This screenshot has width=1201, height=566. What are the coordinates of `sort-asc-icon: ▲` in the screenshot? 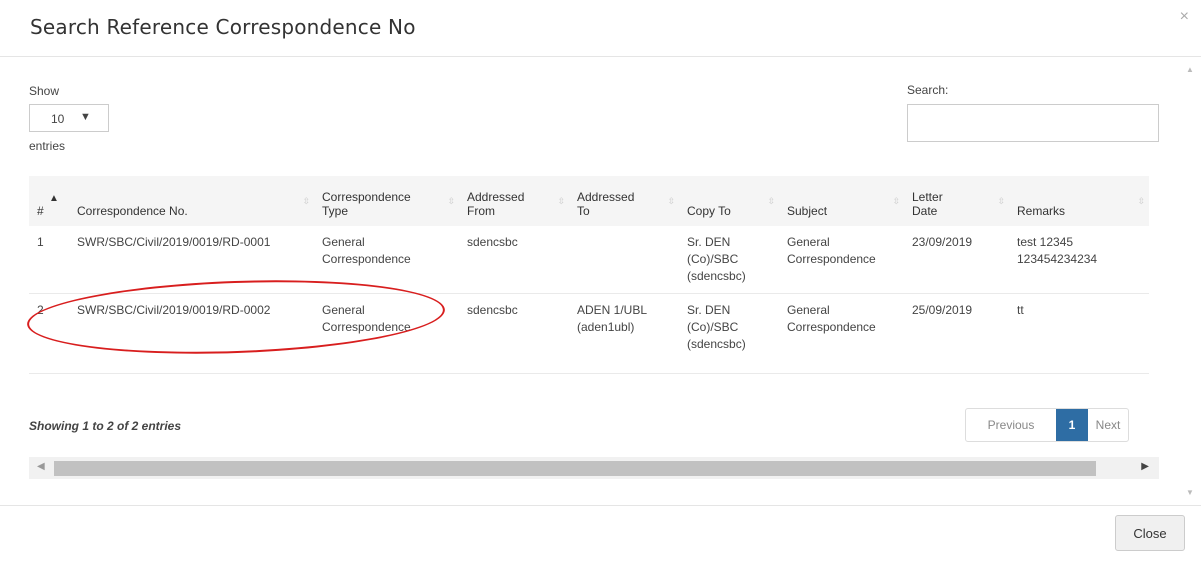 It's located at (54, 198).